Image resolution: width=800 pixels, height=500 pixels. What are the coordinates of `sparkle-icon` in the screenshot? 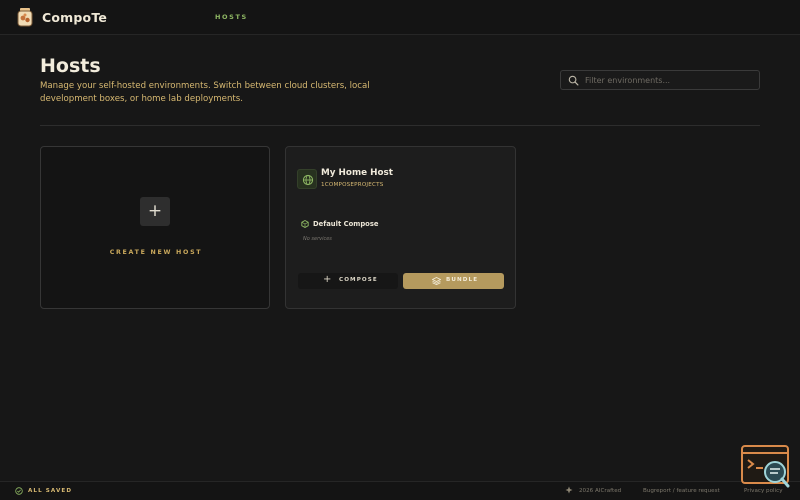 It's located at (569, 490).